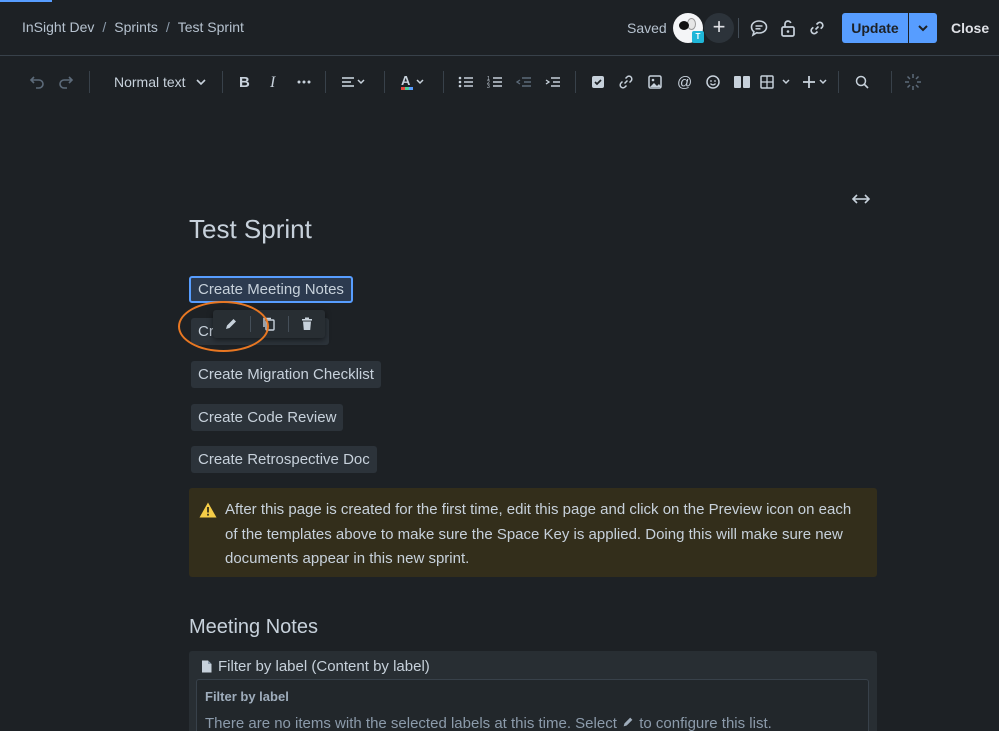 This screenshot has width=999, height=731. What do you see at coordinates (324, 666) in the screenshot?
I see `macro-title-label: Filter by label (Content by label)` at bounding box center [324, 666].